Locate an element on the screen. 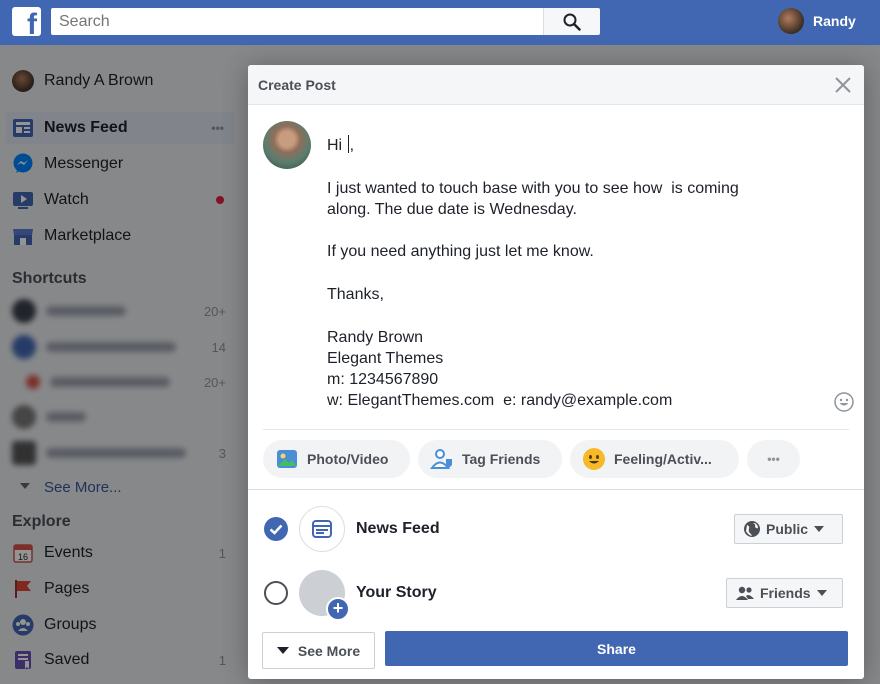 This screenshot has height=684, width=880. dialog-title: Create Post is located at coordinates (297, 85).